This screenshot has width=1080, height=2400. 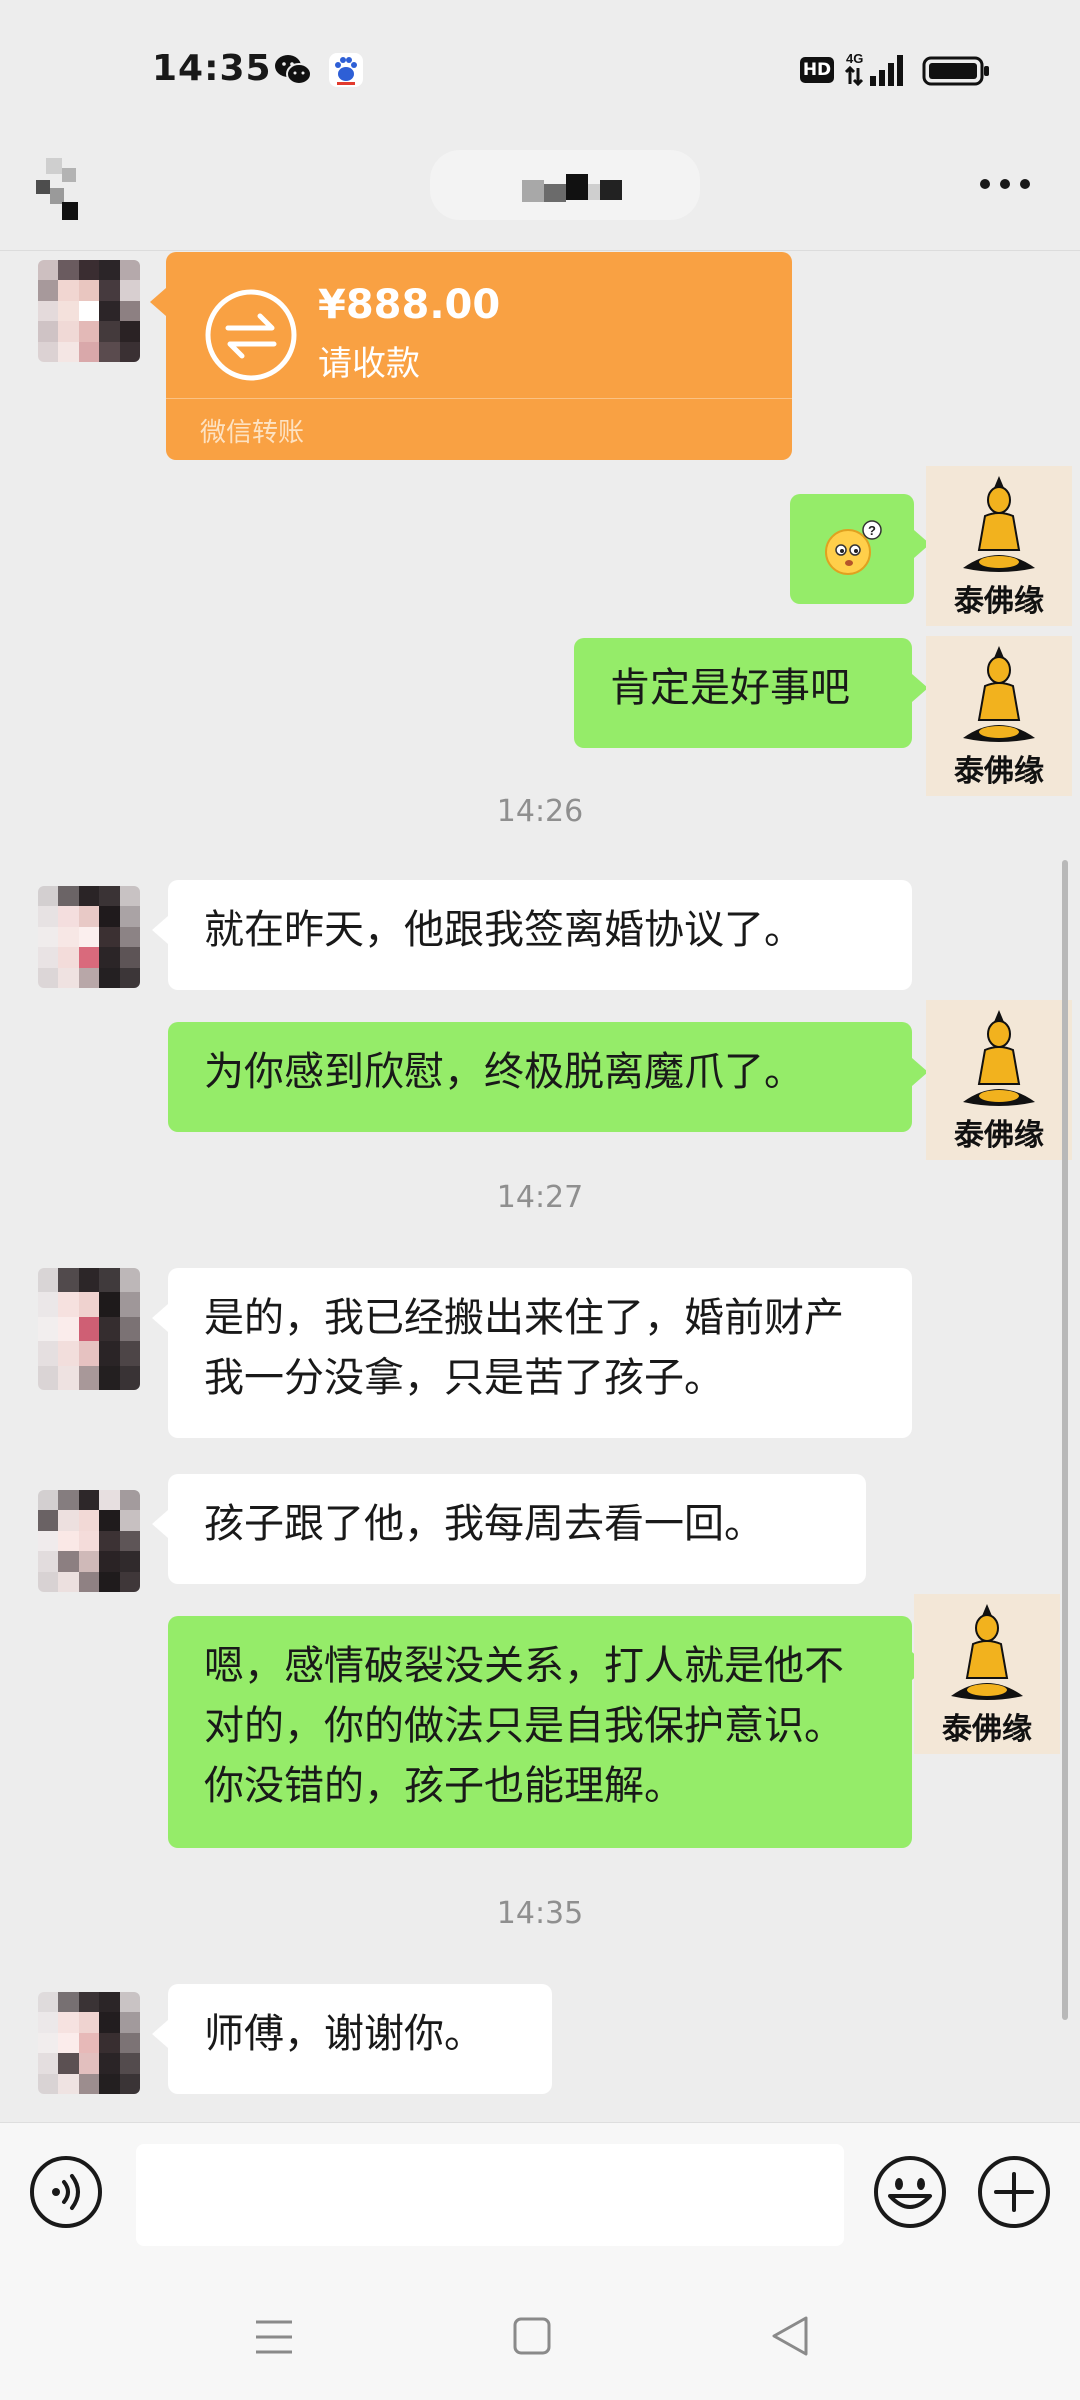 I want to click on transfer-action: 请收款, so click(x=369, y=364).